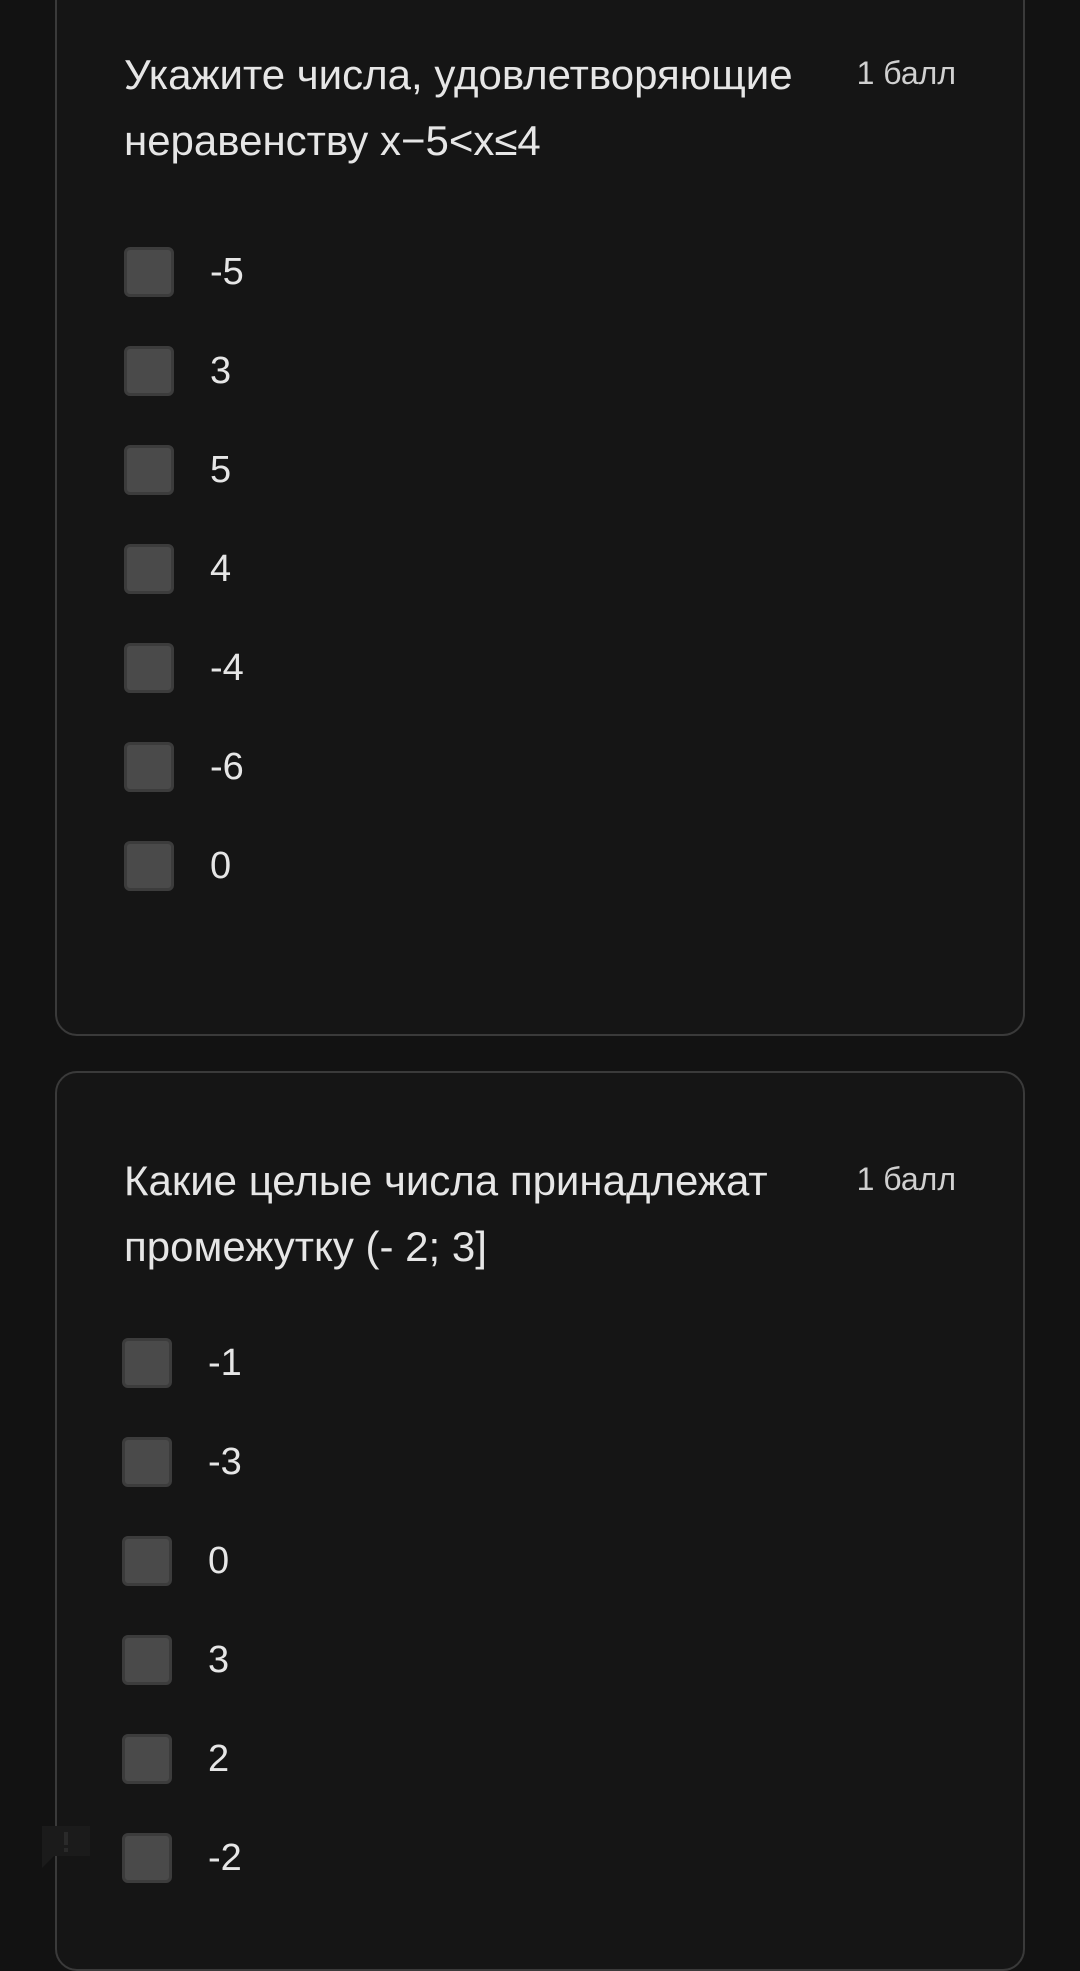 This screenshot has height=1971, width=1080. I want to click on option-label: -4, so click(227, 668).